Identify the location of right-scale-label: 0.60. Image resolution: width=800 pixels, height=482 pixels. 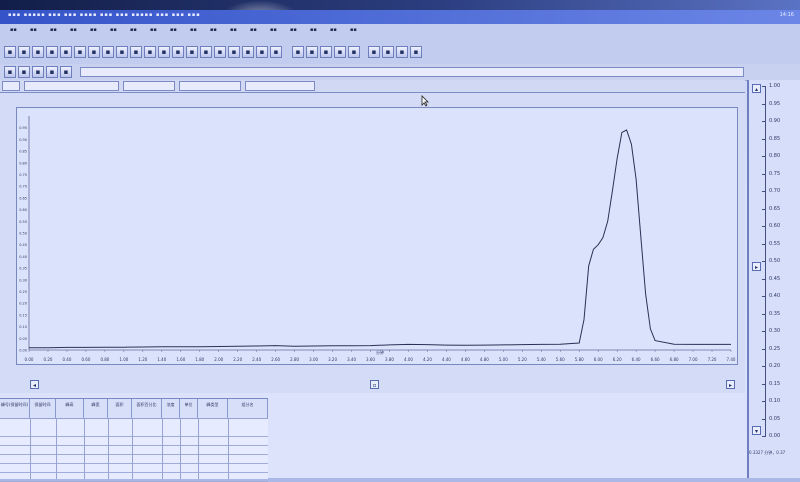
(775, 226).